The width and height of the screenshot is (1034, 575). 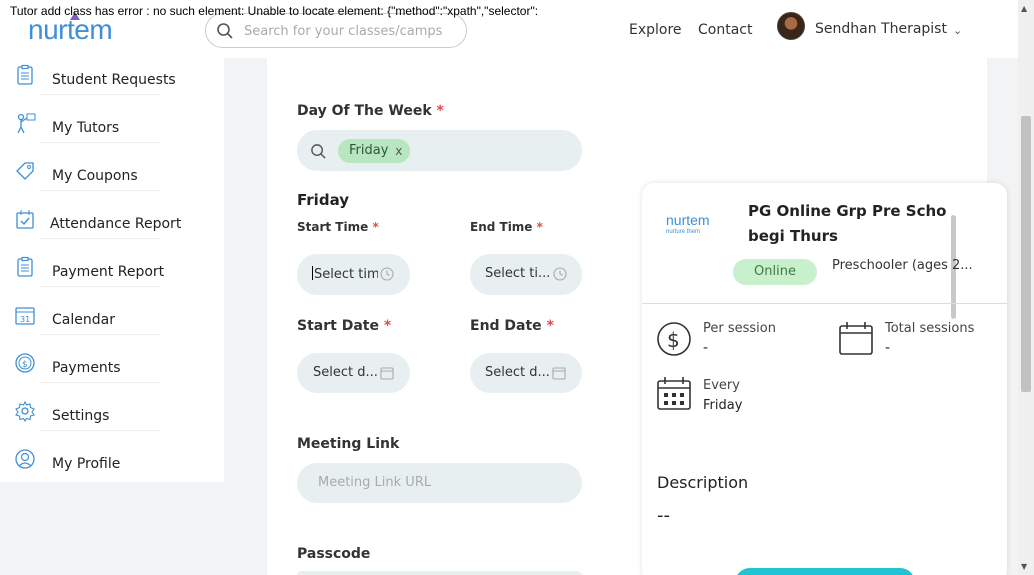 I want to click on meeting-link-label: Meeting Link, so click(x=348, y=444).